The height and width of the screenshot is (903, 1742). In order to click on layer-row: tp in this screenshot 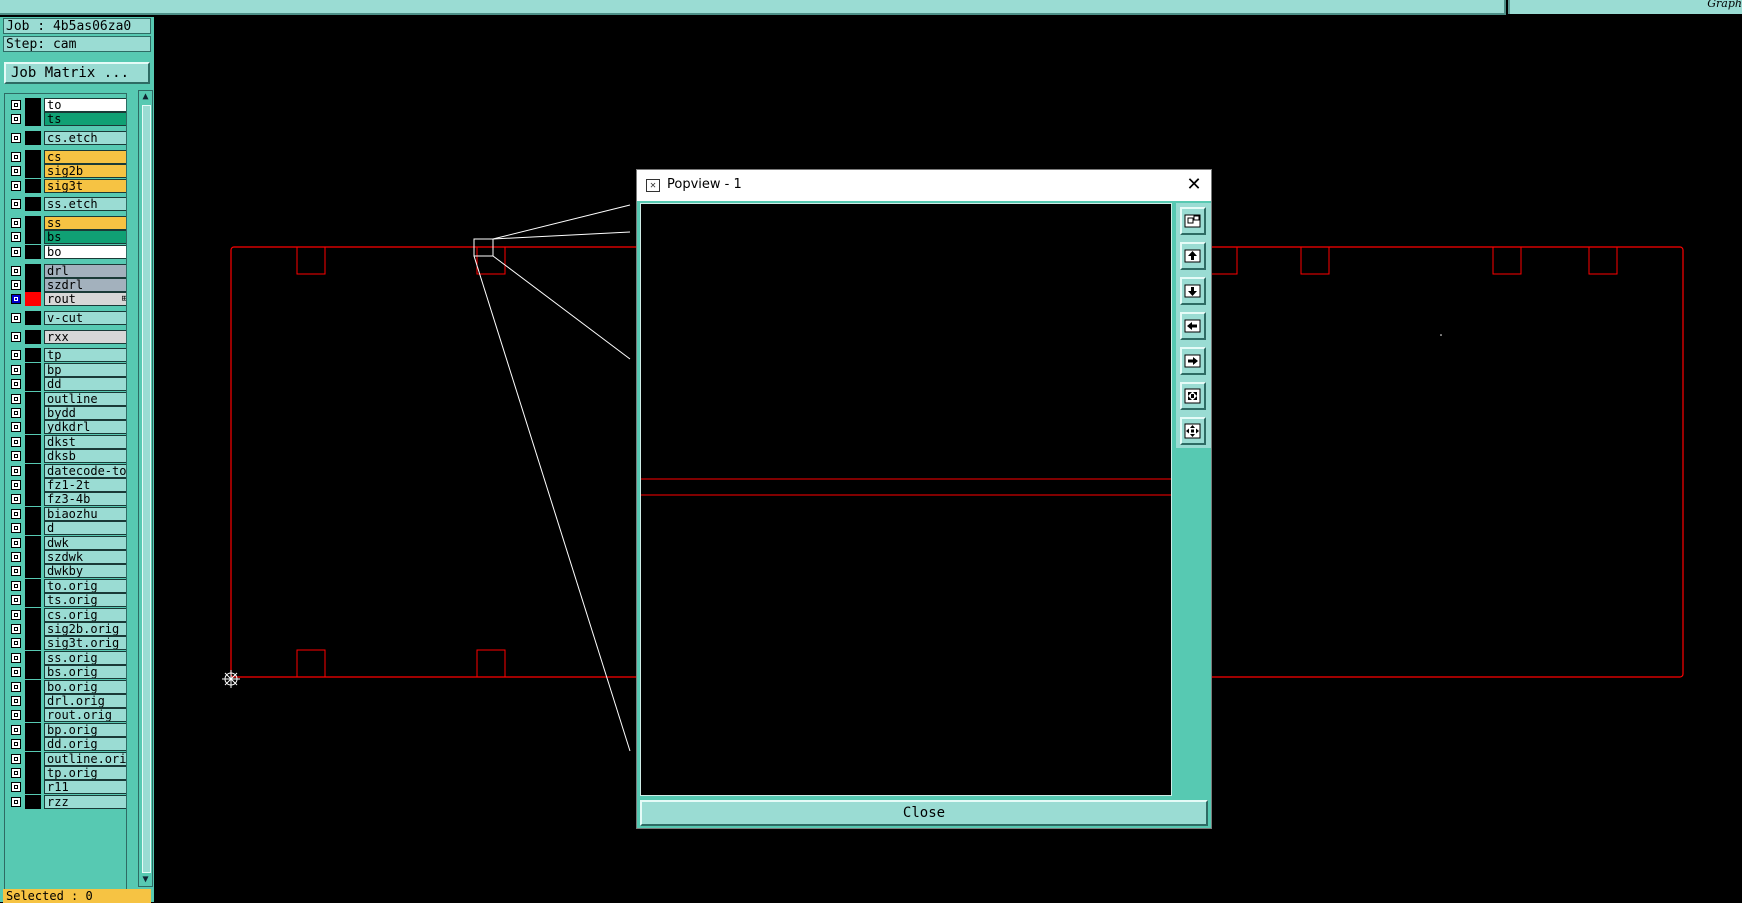, I will do `click(66, 355)`.